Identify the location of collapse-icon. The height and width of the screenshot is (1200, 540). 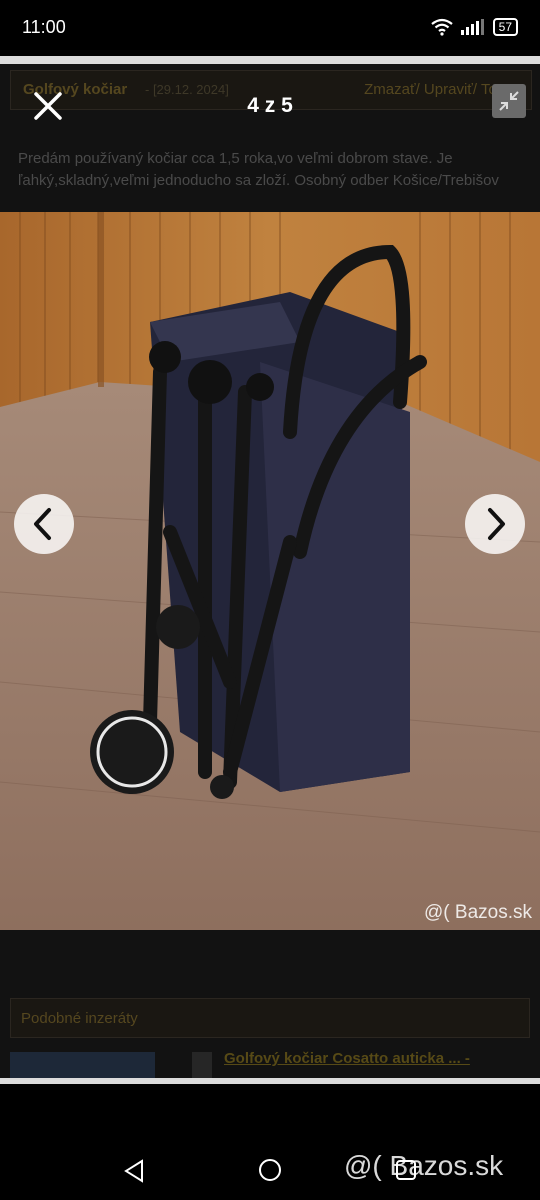
(509, 101).